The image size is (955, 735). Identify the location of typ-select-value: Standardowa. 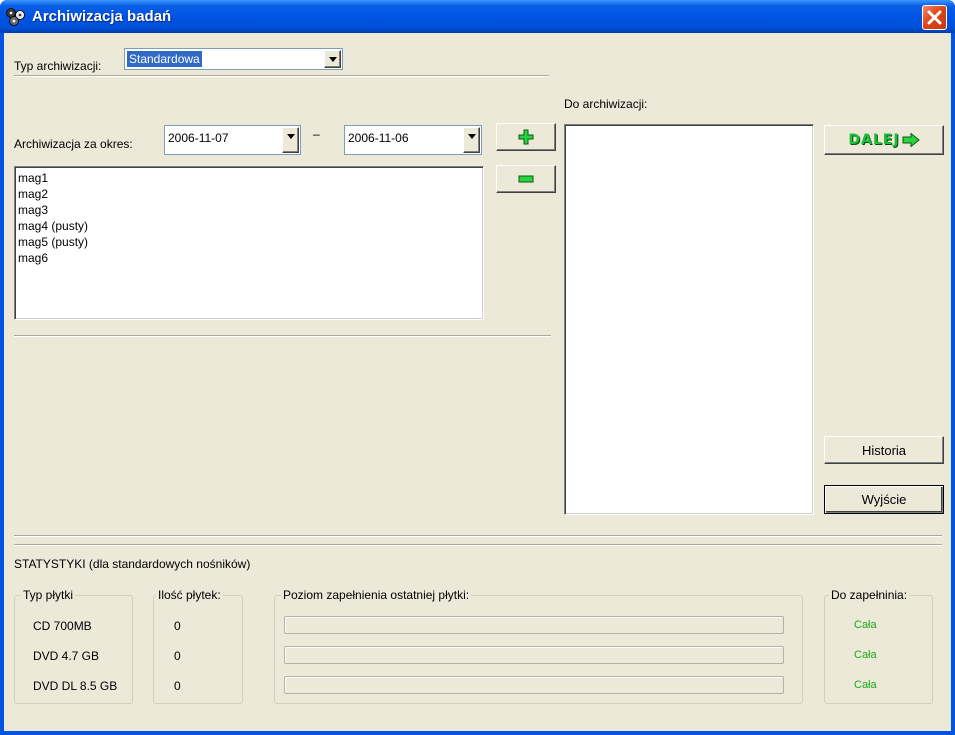
(164, 59).